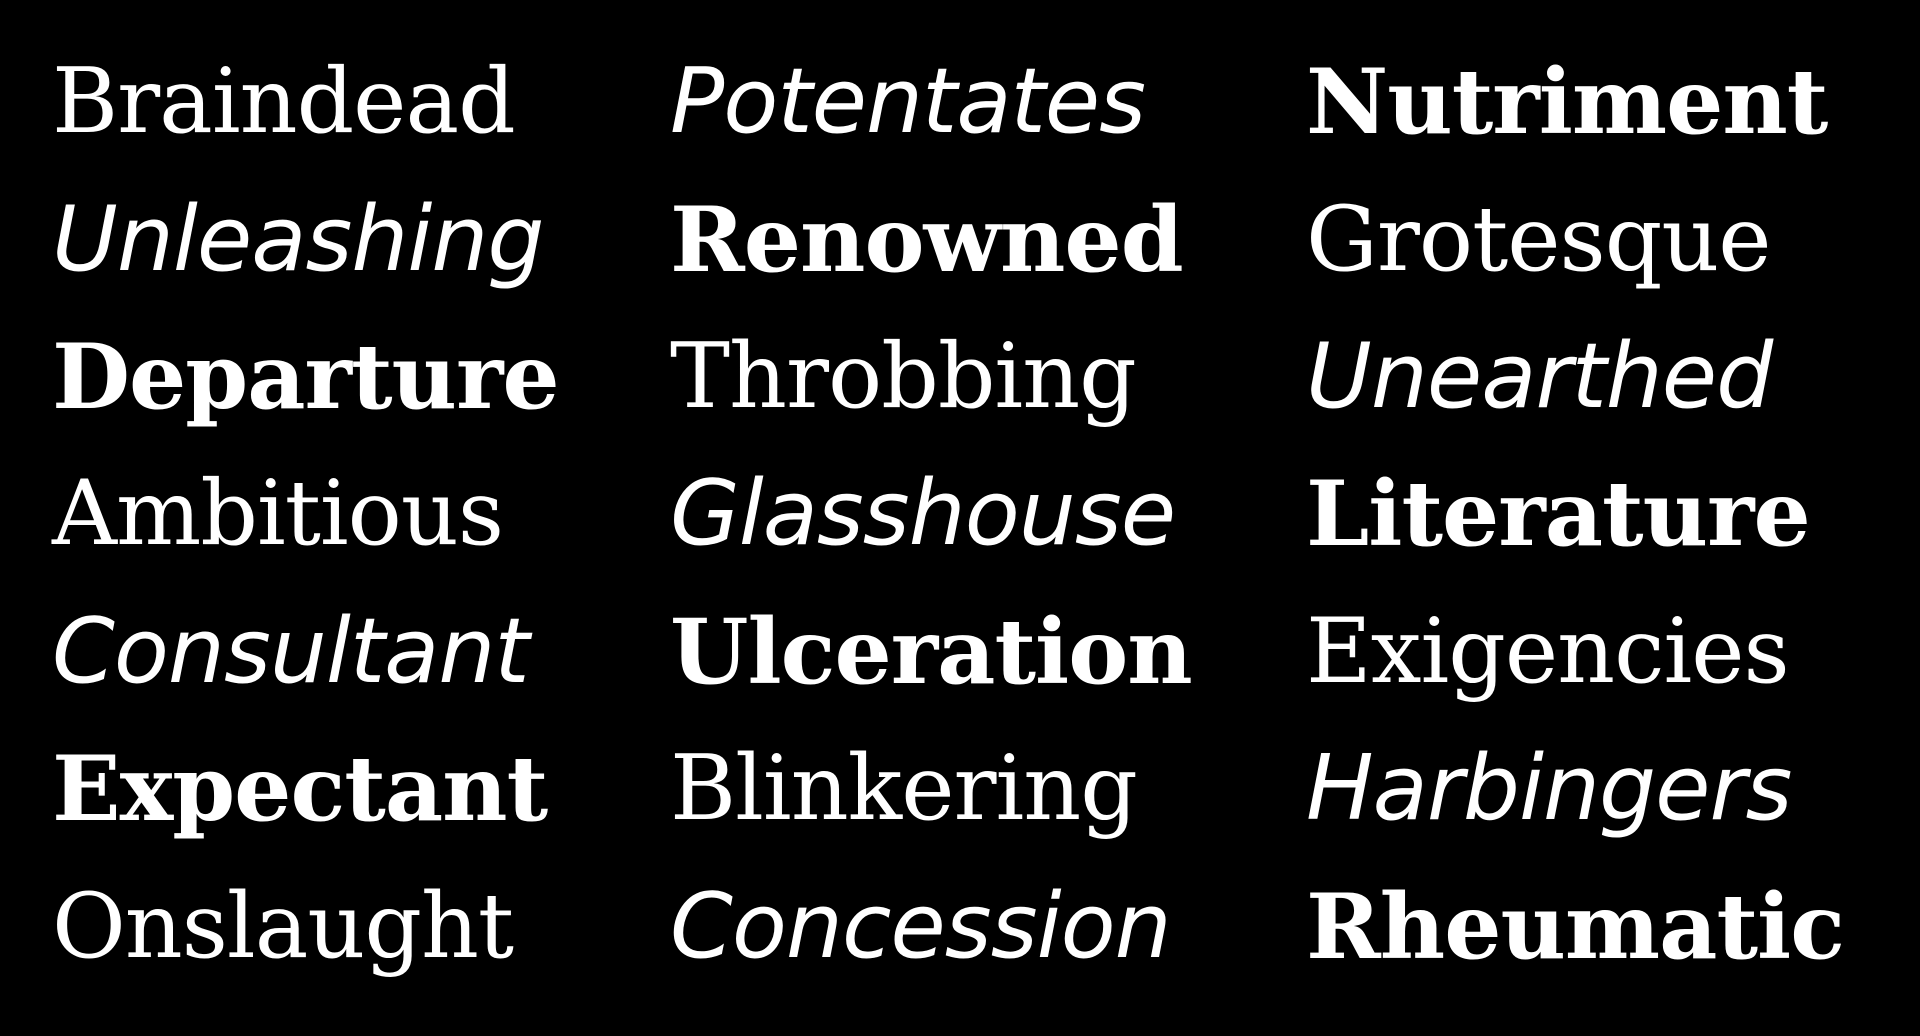  What do you see at coordinates (1539, 239) in the screenshot?
I see `specimen-word: Grotesque` at bounding box center [1539, 239].